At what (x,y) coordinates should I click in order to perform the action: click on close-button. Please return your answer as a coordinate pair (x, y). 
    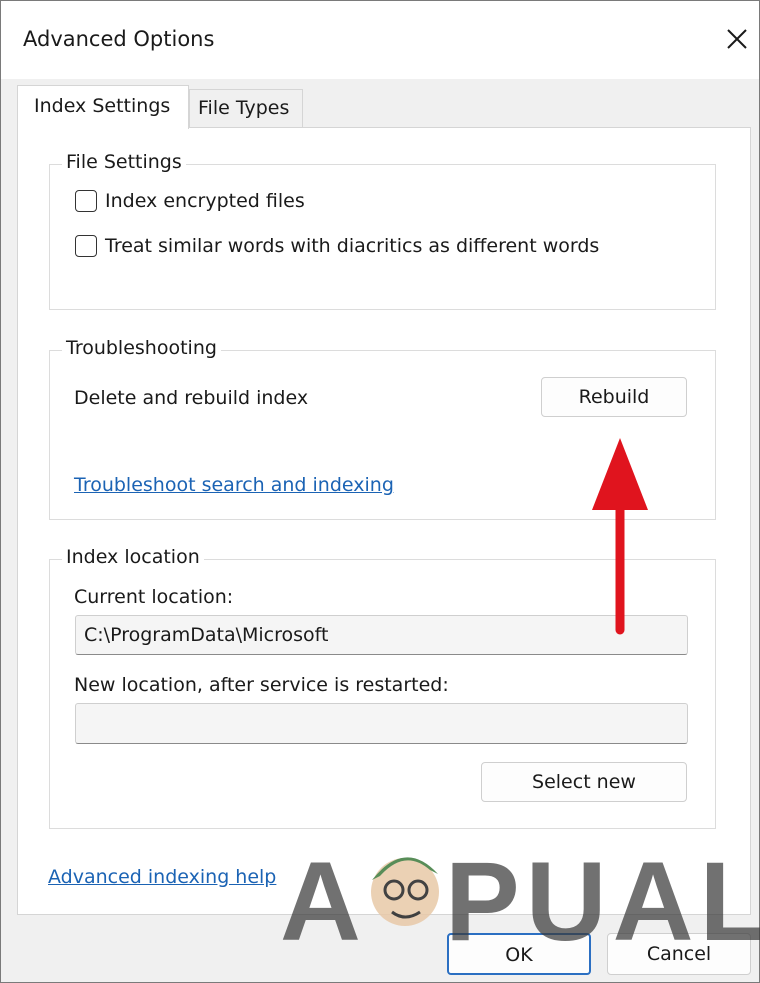
    Looking at the image, I should click on (737, 39).